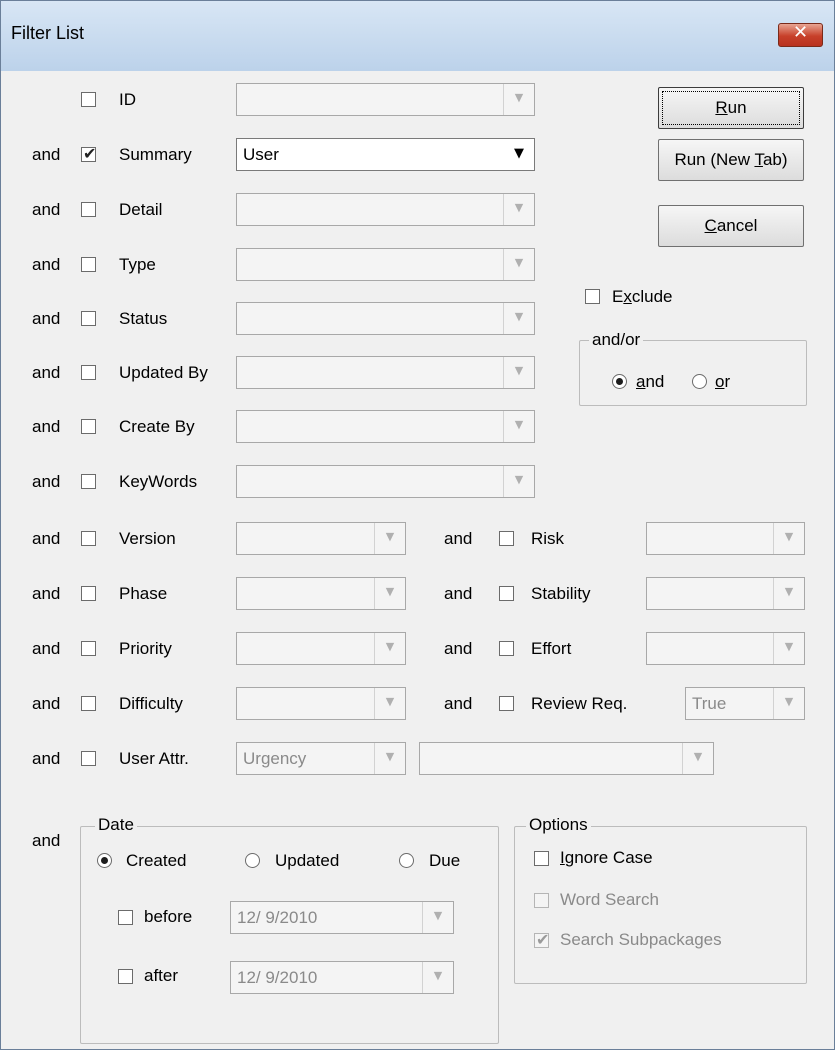 This screenshot has width=835, height=1050. Describe the element at coordinates (168, 917) in the screenshot. I see `before-label: before` at that location.